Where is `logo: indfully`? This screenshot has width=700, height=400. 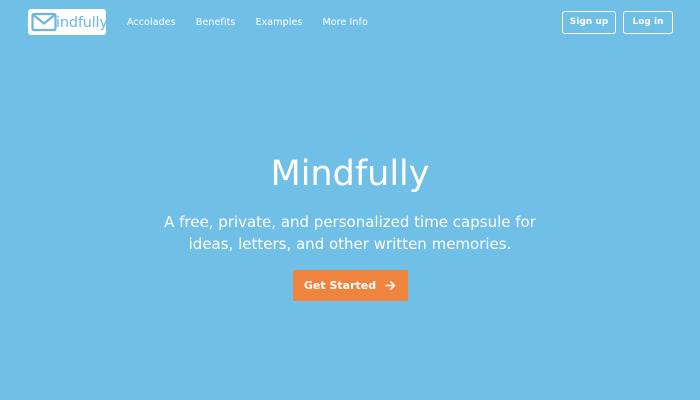
logo: indfully is located at coordinates (68, 22).